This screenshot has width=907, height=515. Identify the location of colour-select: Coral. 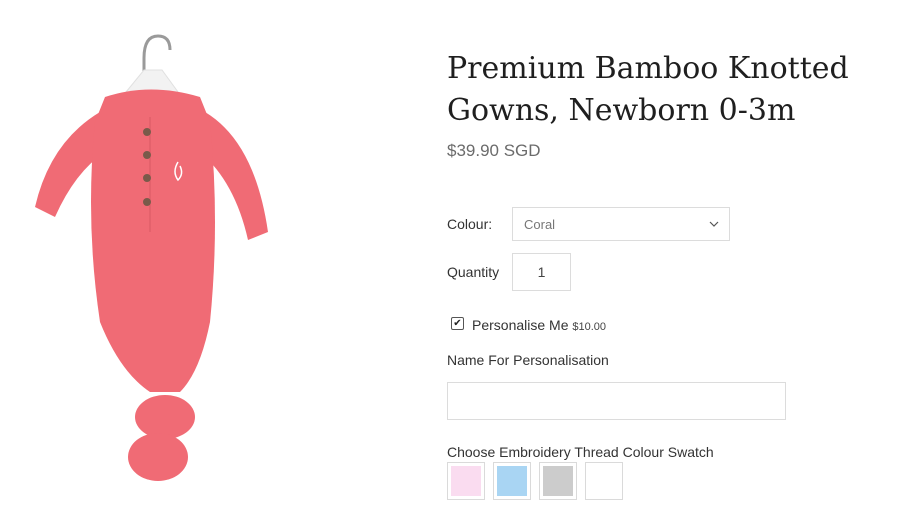
(621, 224).